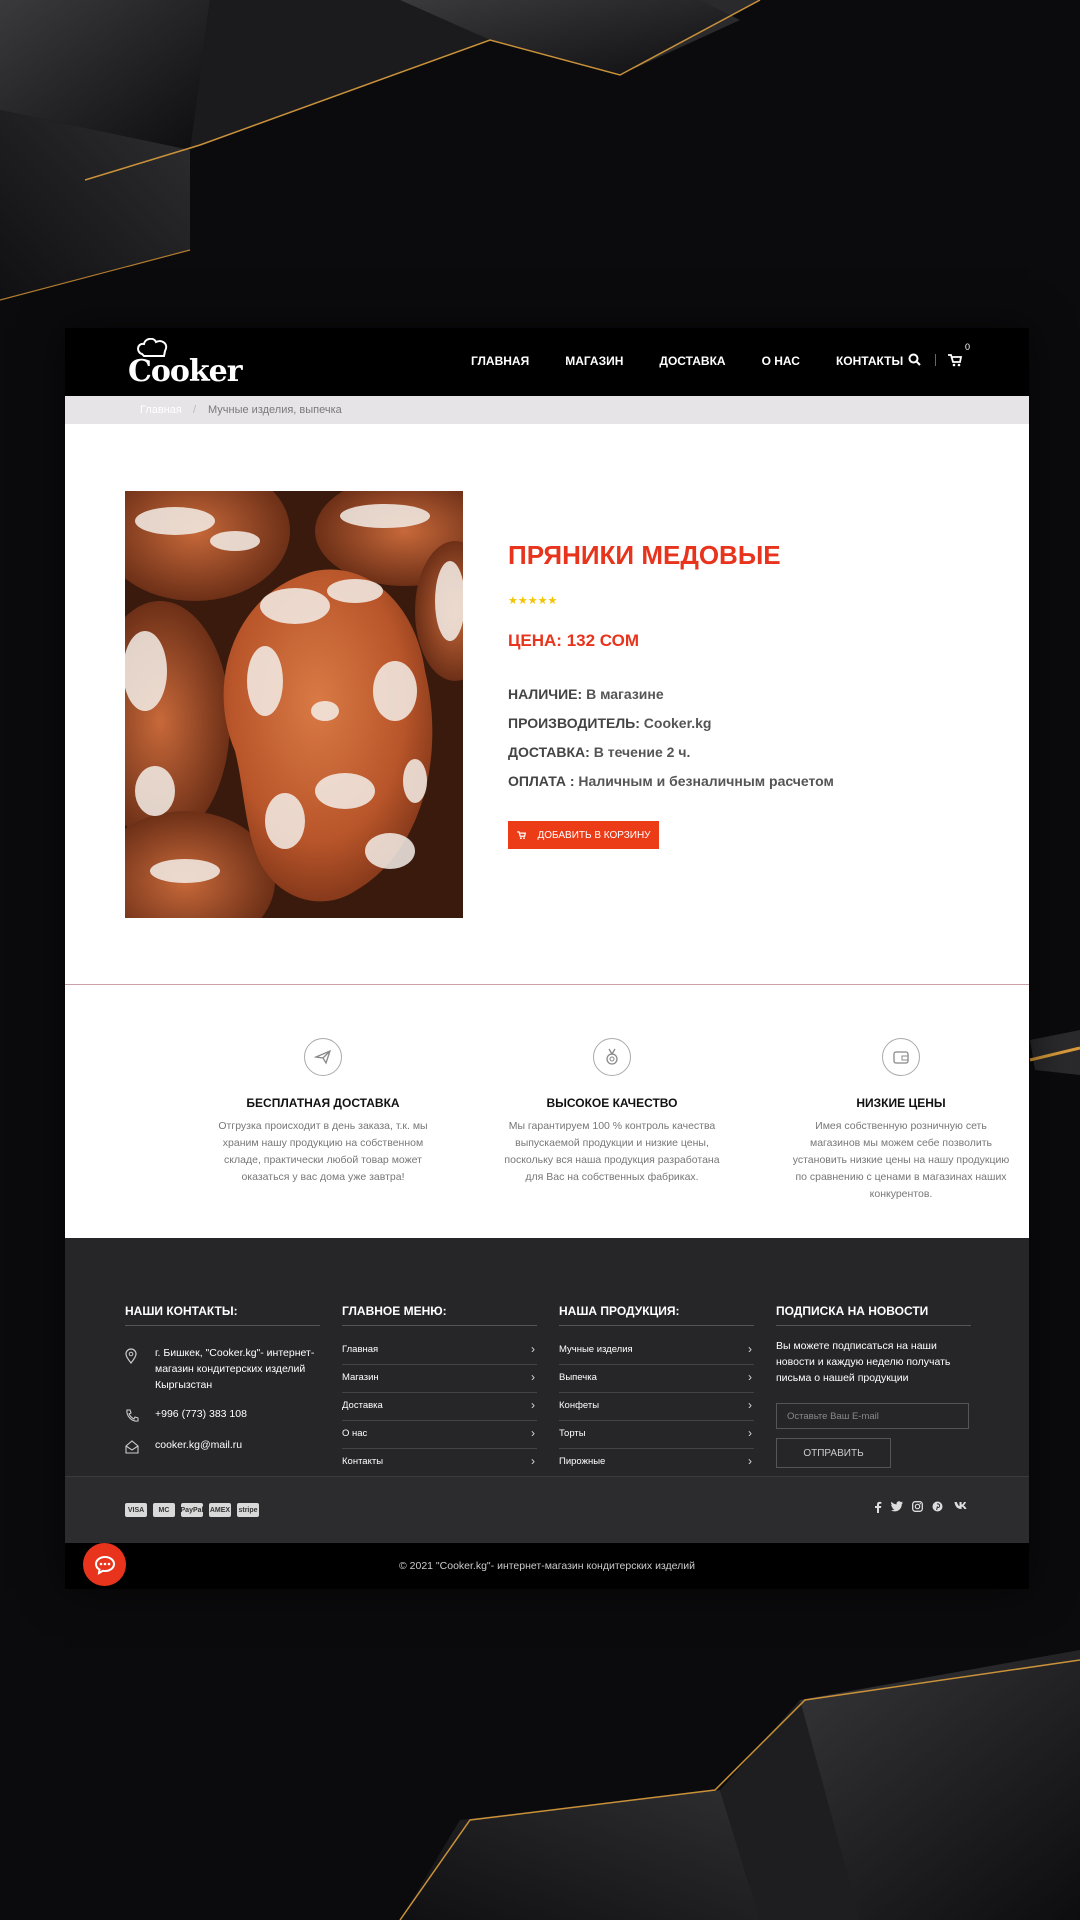 This screenshot has height=1920, width=1080. Describe the element at coordinates (360, 1349) in the screenshot. I see `link-label: Главная` at that location.